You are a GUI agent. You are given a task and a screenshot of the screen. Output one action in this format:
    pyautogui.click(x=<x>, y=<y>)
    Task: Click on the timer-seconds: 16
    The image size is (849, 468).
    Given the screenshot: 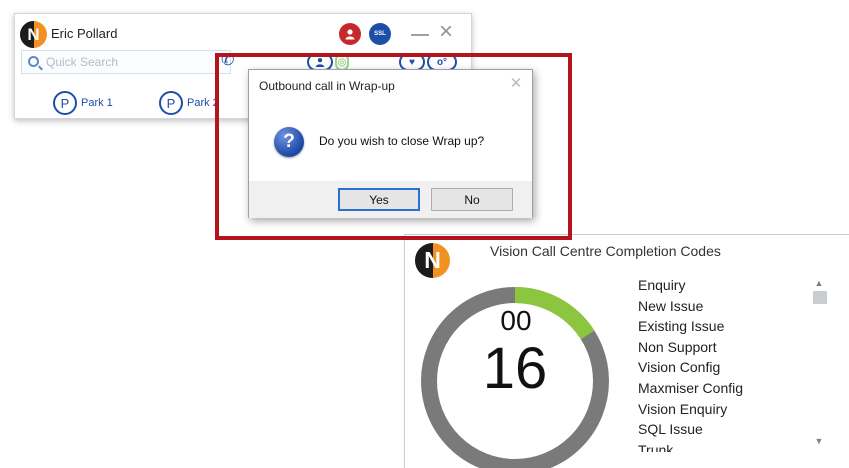 What is the action you would take?
    pyautogui.click(x=515, y=368)
    